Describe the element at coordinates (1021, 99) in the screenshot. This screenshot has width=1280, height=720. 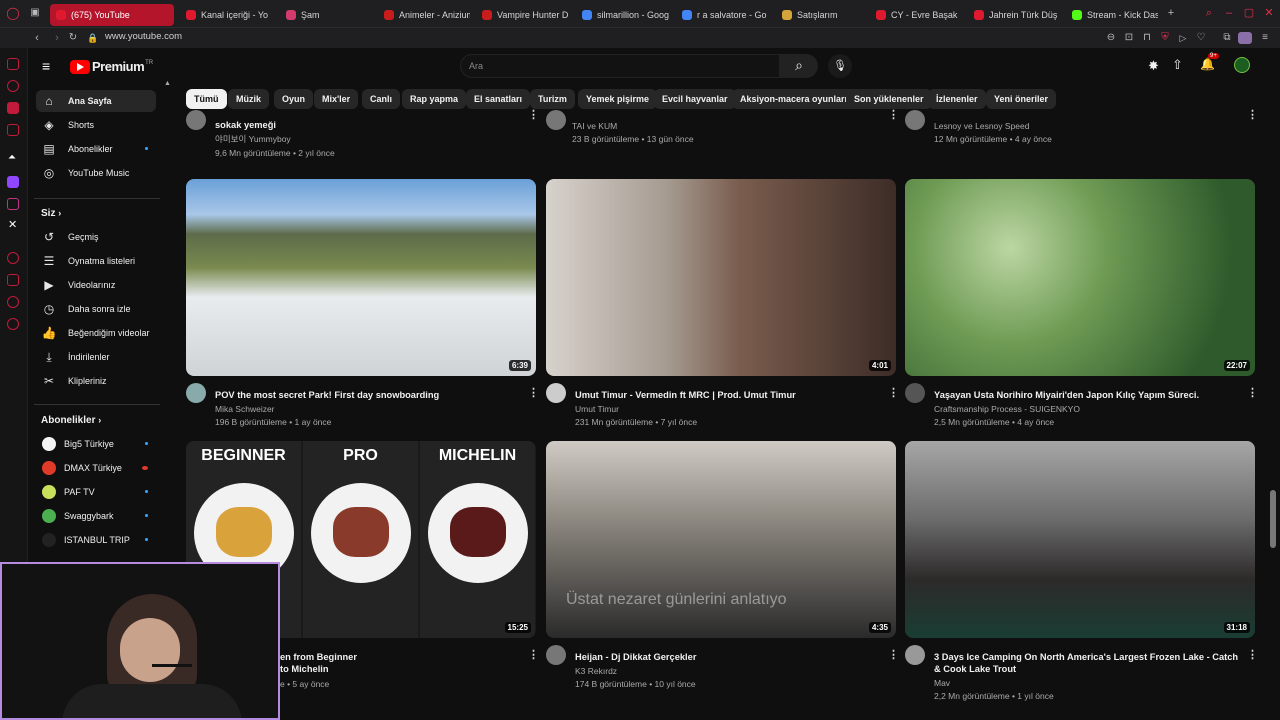
I see `chip-13: Yeni öneriler` at that location.